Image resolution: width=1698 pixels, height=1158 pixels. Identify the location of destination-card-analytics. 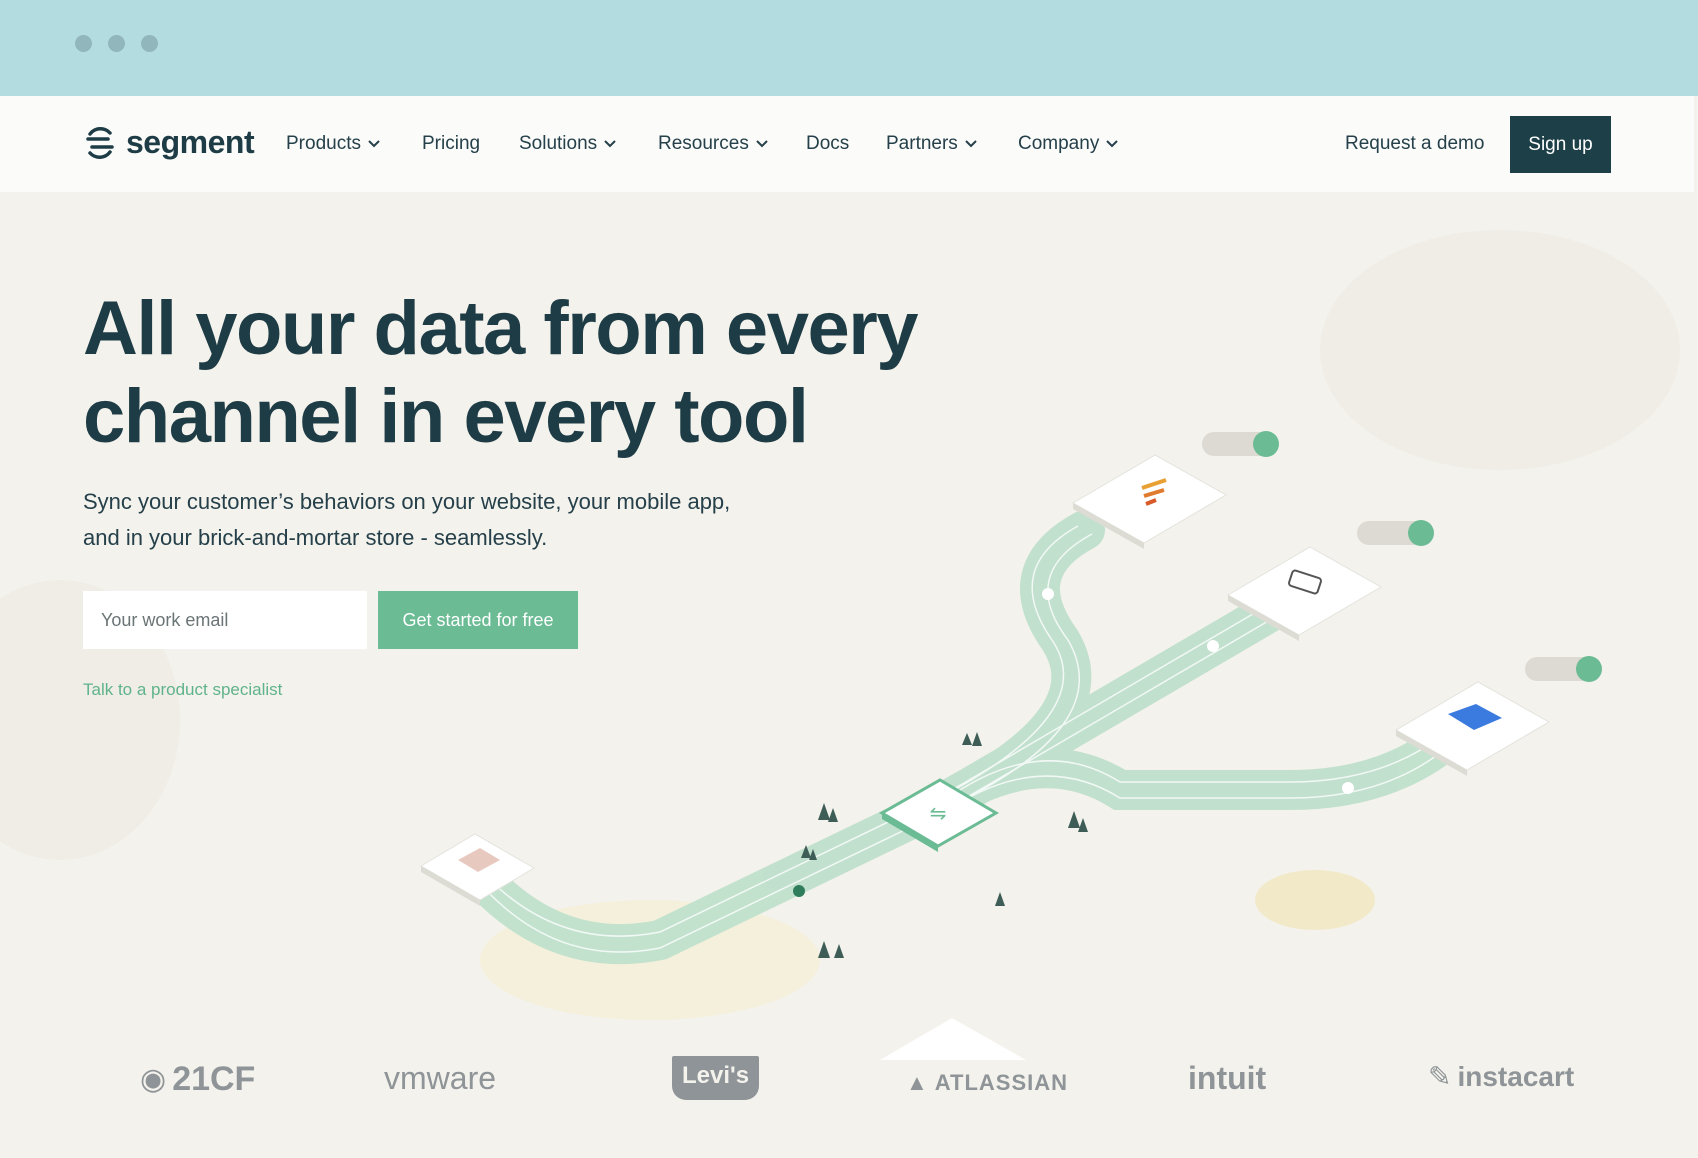
(1149, 501).